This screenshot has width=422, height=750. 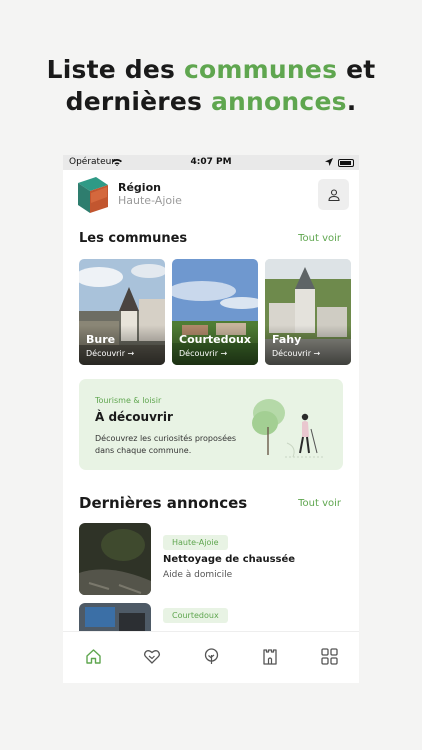 I want to click on app-header: Région Haute-Ajoie, so click(x=211, y=195).